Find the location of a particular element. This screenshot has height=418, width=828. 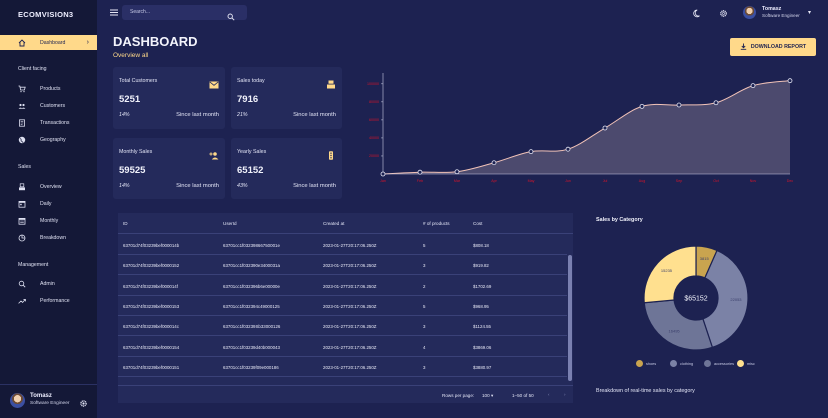

sidebar-item-admin: Admin is located at coordinates (48, 283).